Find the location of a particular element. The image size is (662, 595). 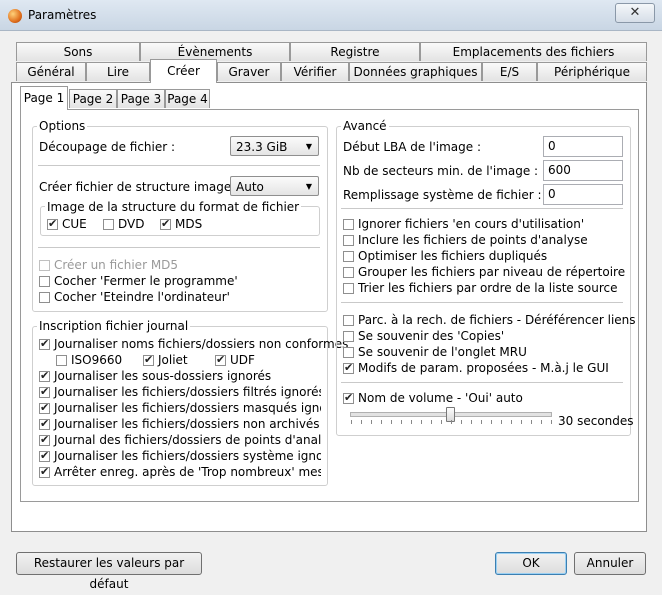

log-item-checkbox: Journaliser les sous-dossiers ignorés is located at coordinates (155, 376).